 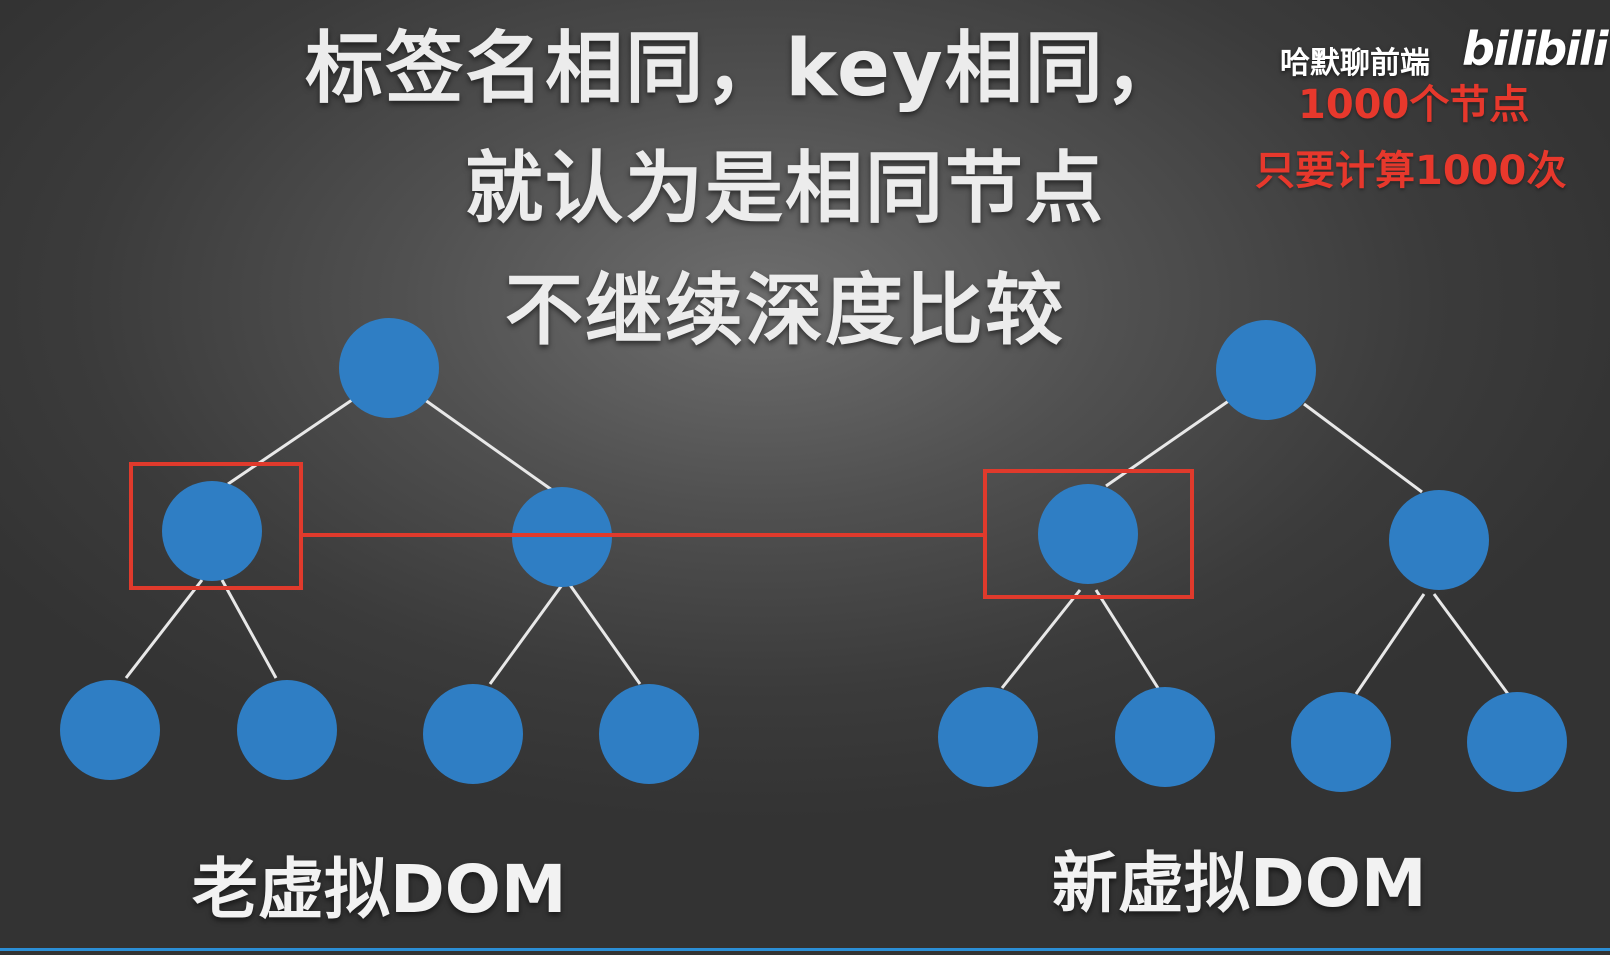 I want to click on new-edge-root-right, so click(x=1363, y=448).